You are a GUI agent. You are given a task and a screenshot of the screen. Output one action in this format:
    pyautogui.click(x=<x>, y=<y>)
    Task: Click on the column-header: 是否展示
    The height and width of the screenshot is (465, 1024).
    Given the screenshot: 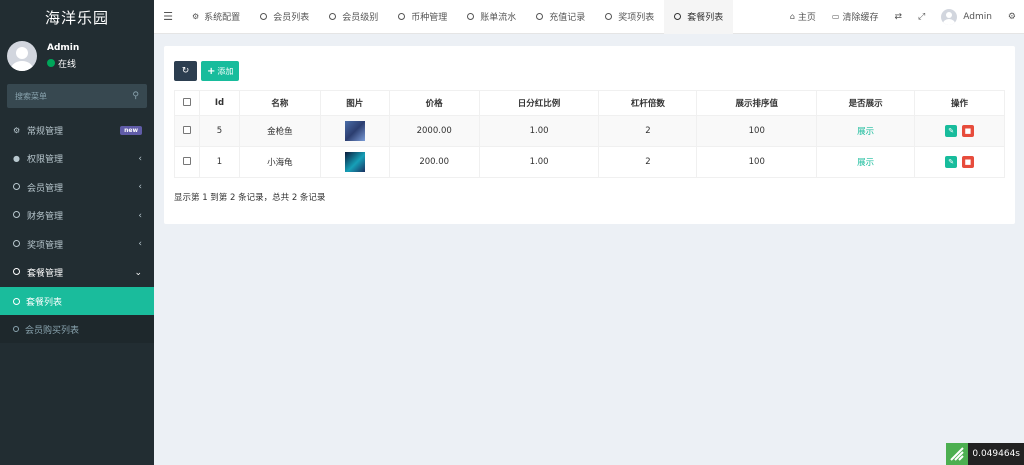 What is the action you would take?
    pyautogui.click(x=866, y=103)
    